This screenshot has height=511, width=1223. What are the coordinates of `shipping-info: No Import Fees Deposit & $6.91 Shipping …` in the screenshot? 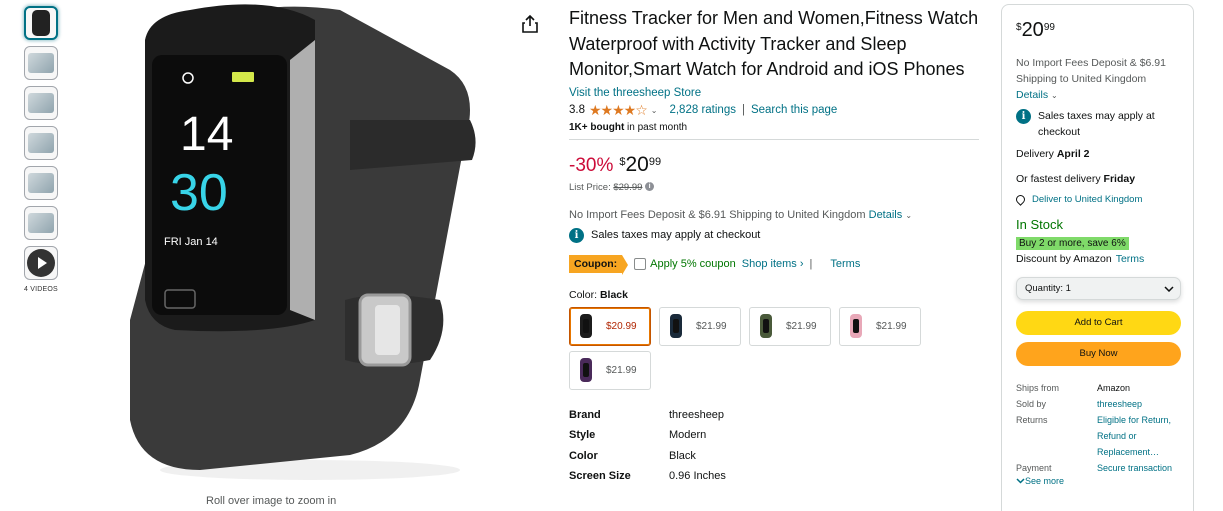 It's located at (775, 215).